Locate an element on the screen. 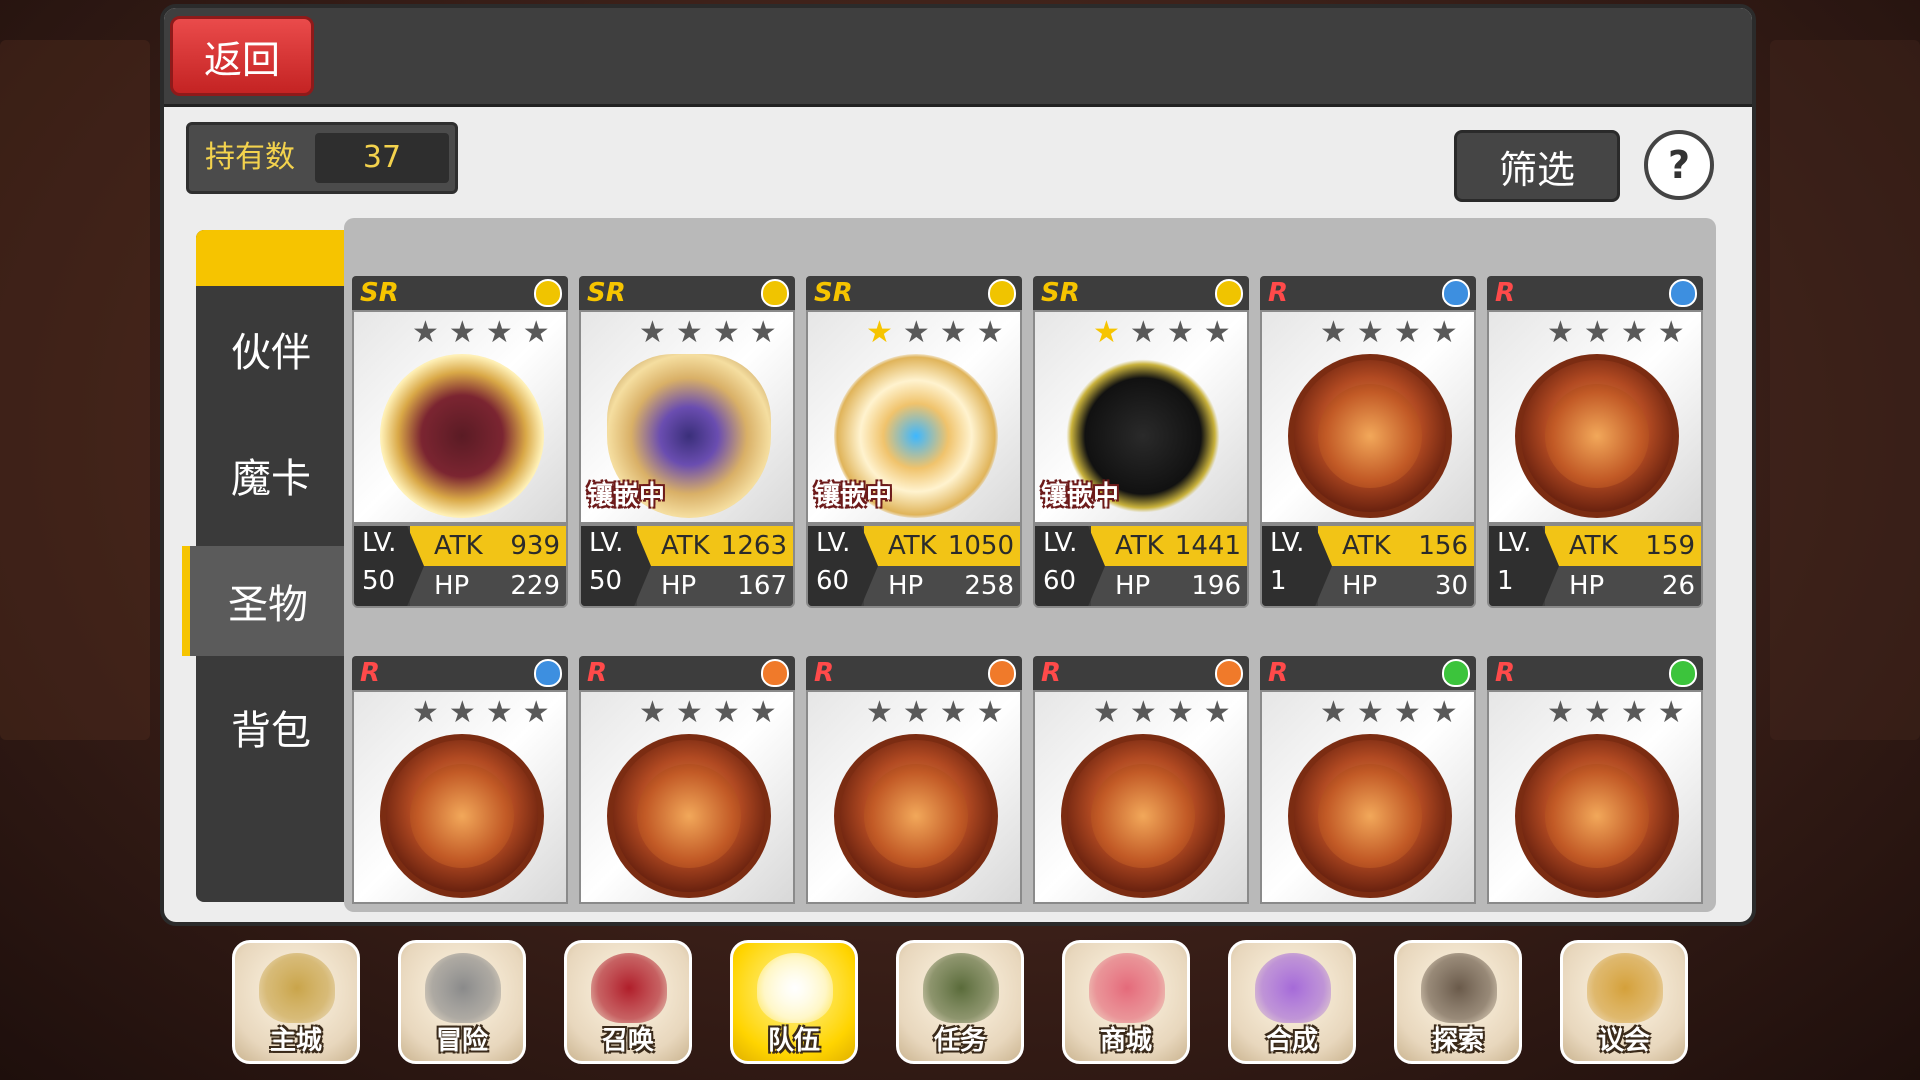 This screenshot has height=1080, width=1920. hp-row: HP 258 is located at coordinates (942, 586).